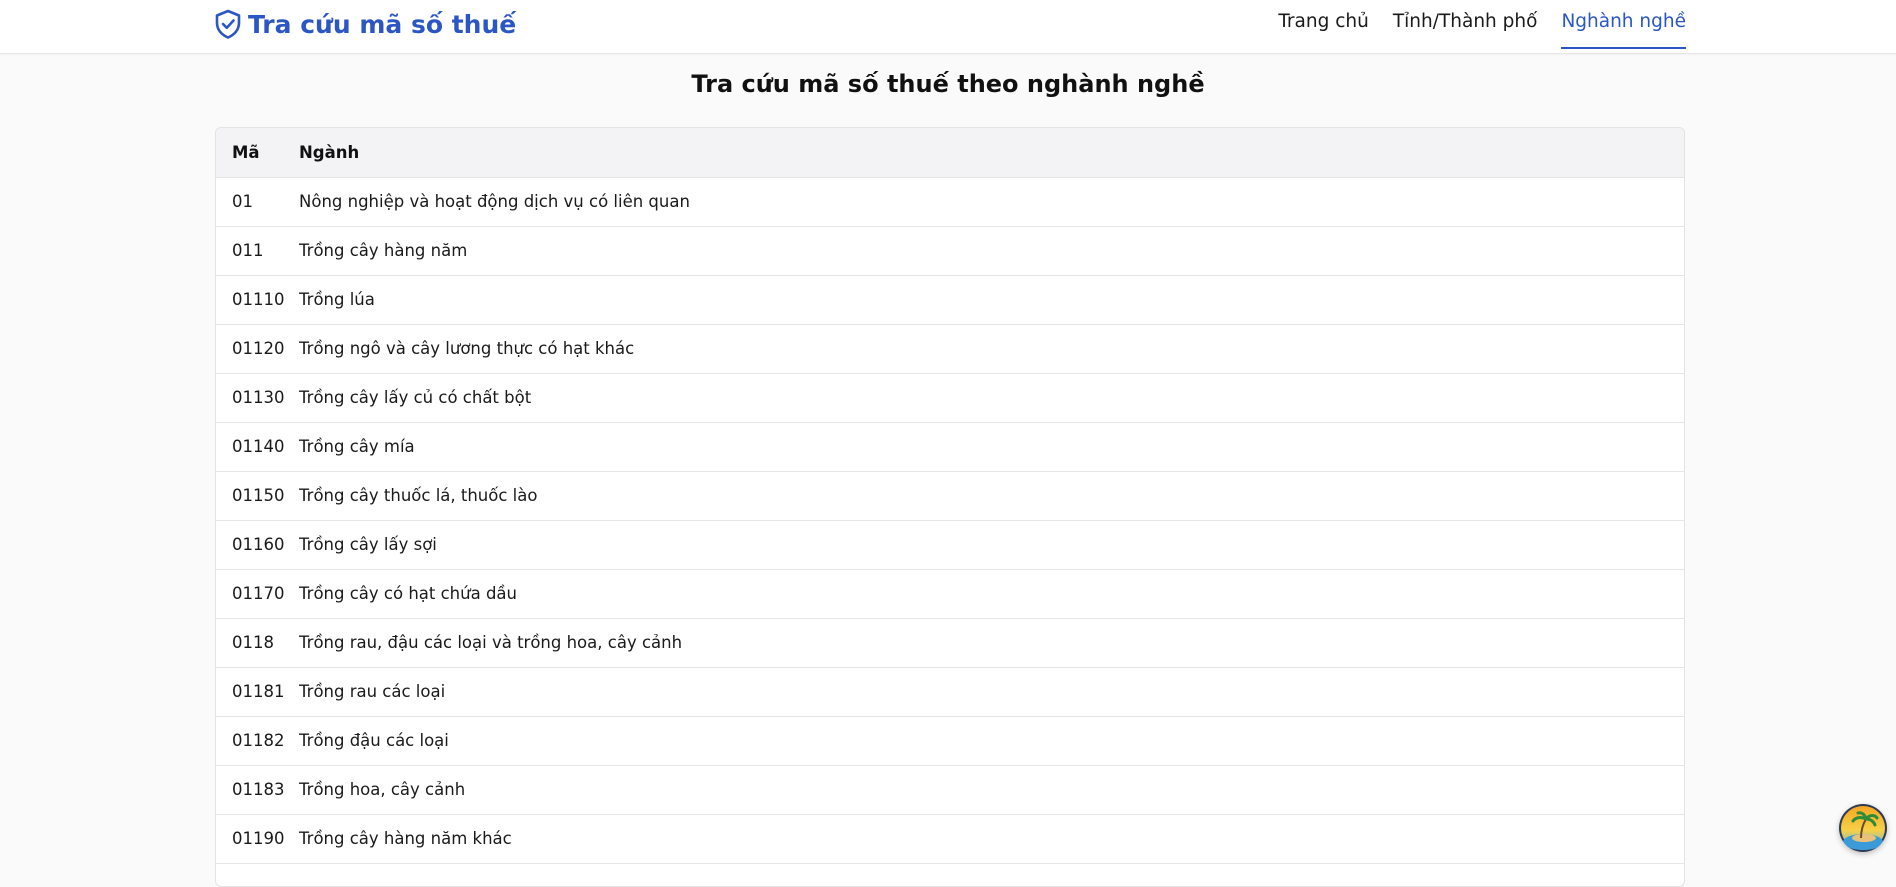 This screenshot has height=887, width=1896. I want to click on industry-name-cell: Trồng cây lấy sợi, so click(991, 545).